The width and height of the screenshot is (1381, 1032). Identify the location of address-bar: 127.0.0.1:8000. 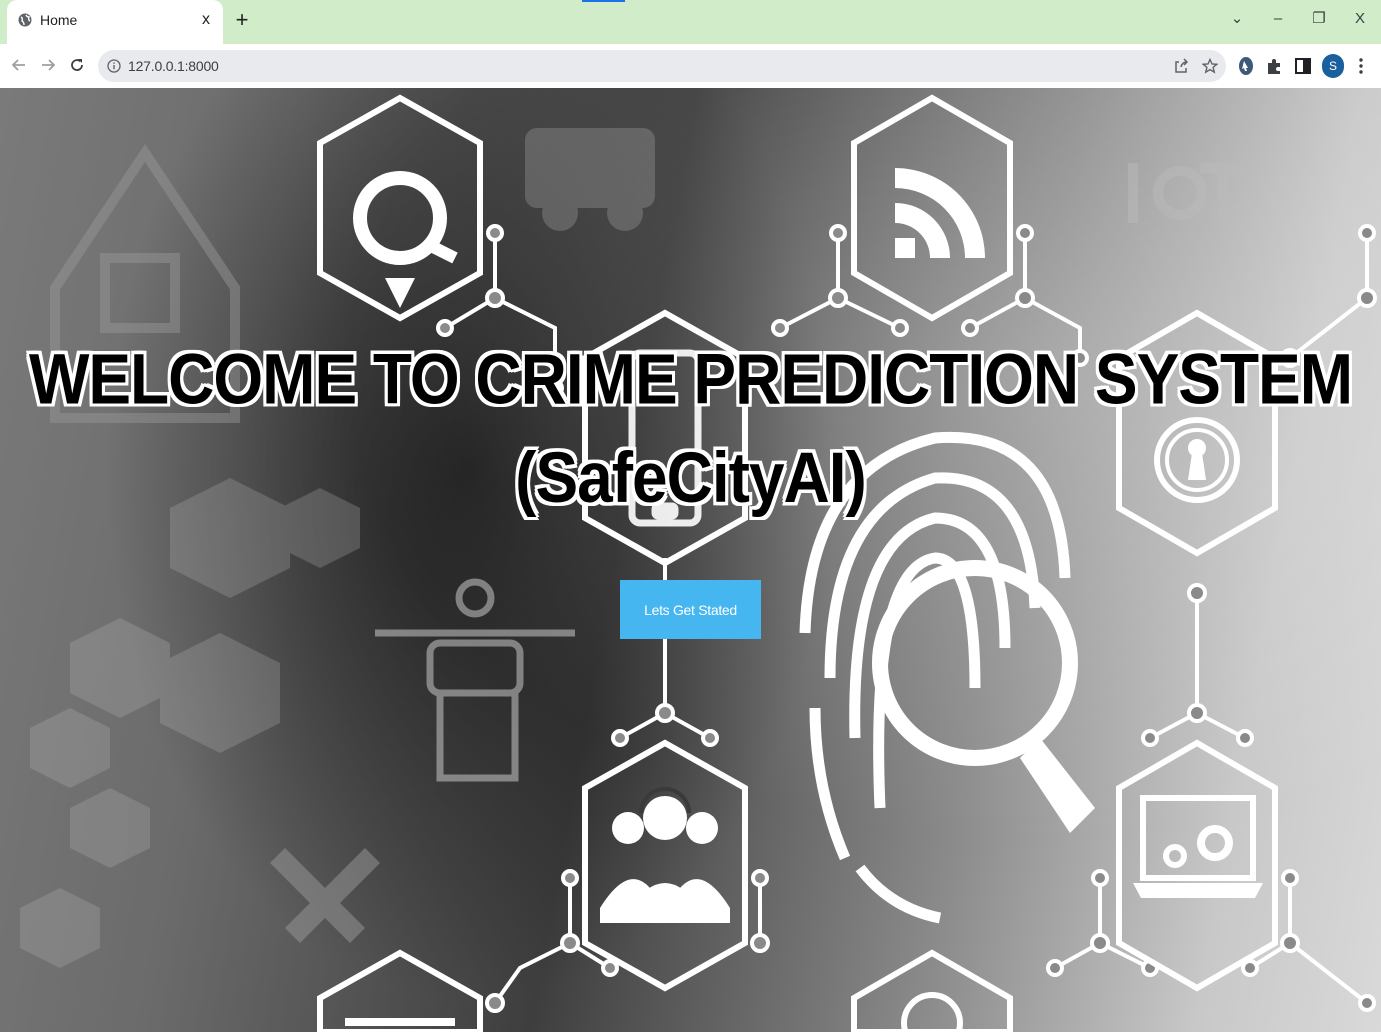
(662, 66).